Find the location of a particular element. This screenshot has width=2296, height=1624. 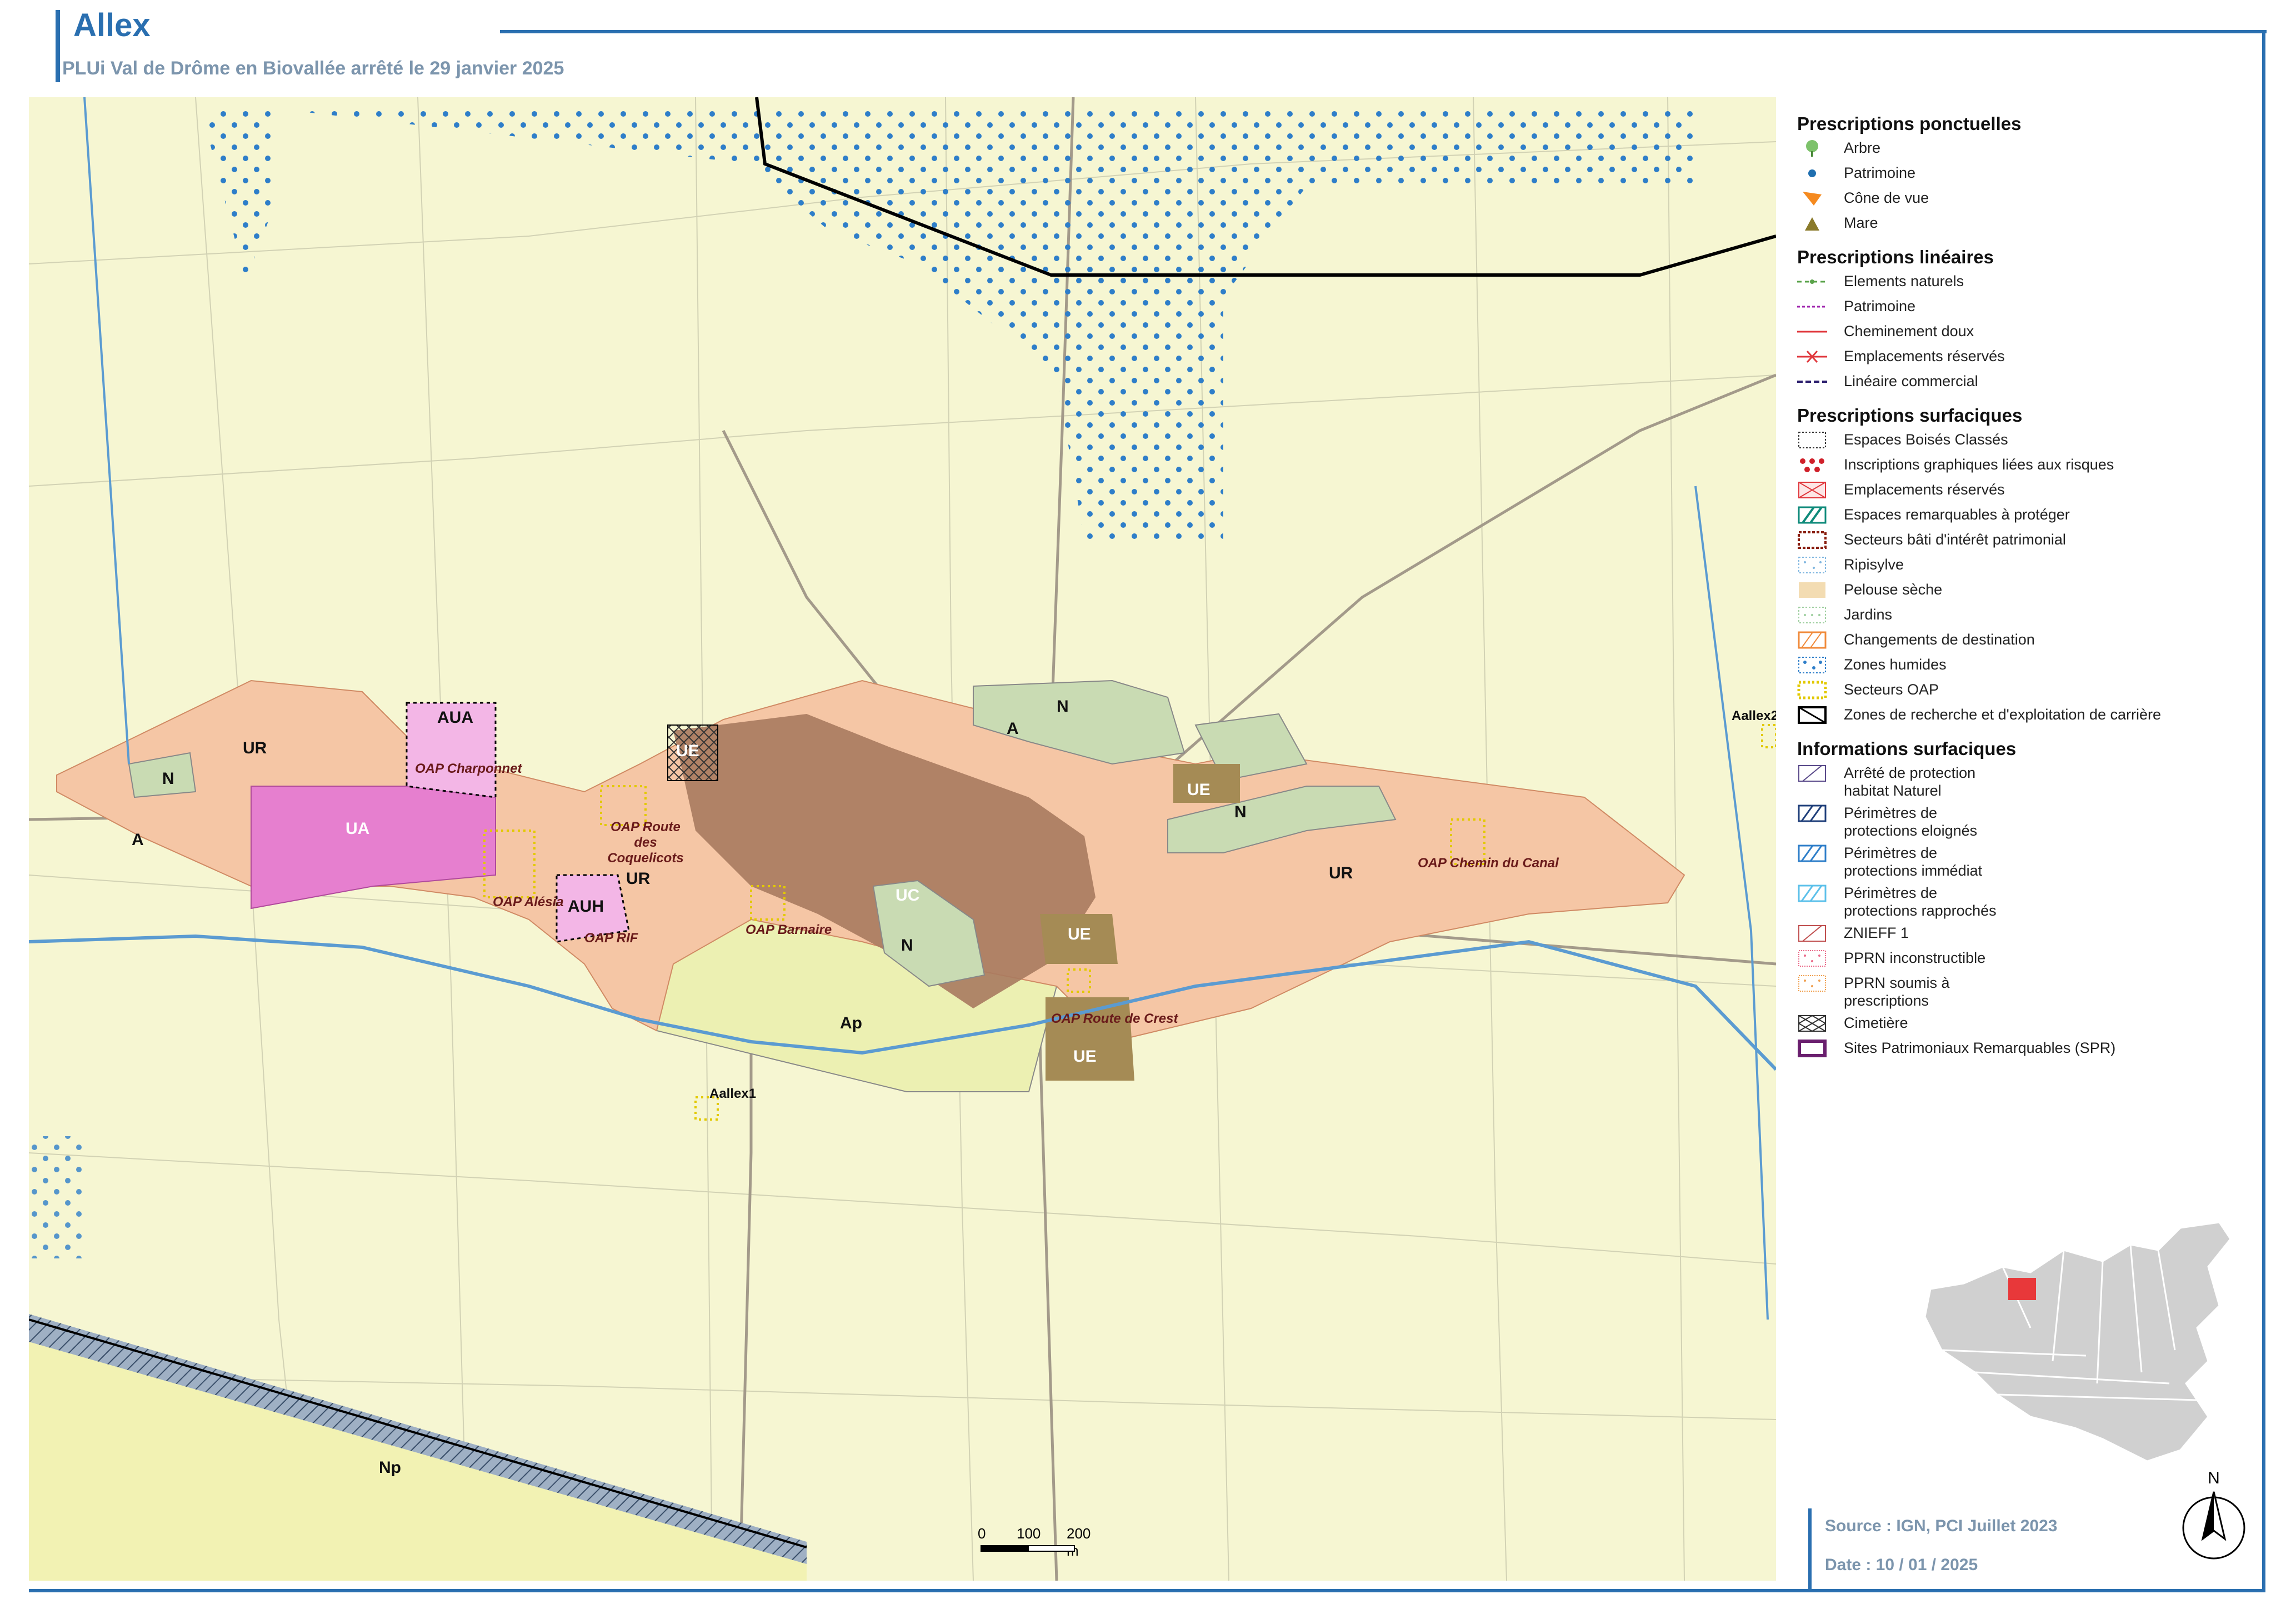

legend-label: Espaces remarquables à protéger is located at coordinates (1957, 514).